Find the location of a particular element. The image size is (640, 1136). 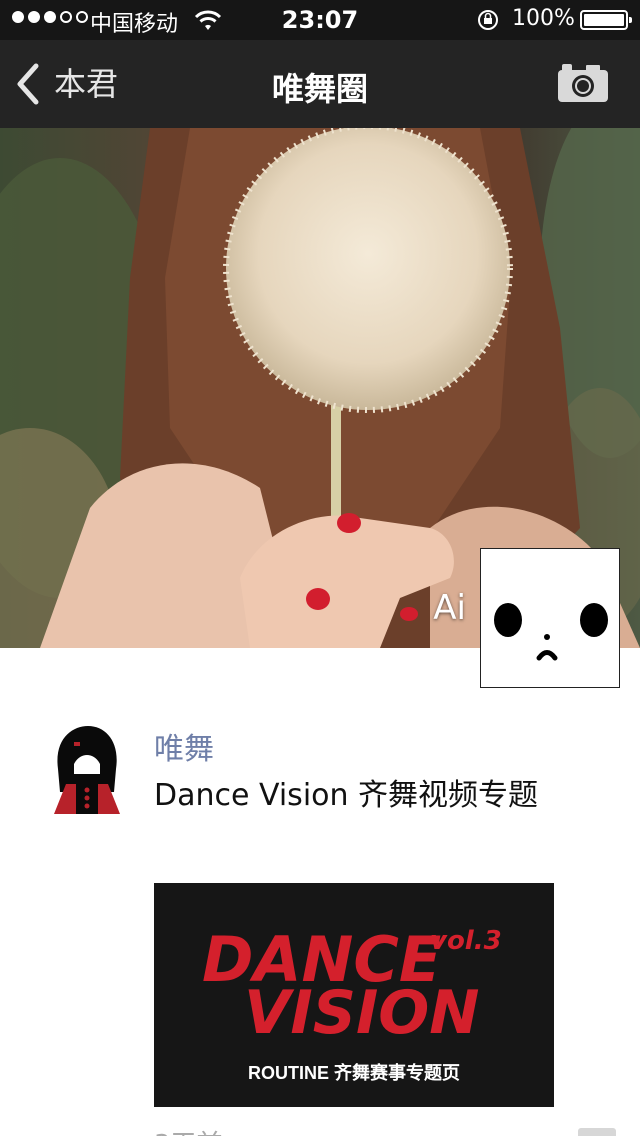

profile-avatar is located at coordinates (550, 618).